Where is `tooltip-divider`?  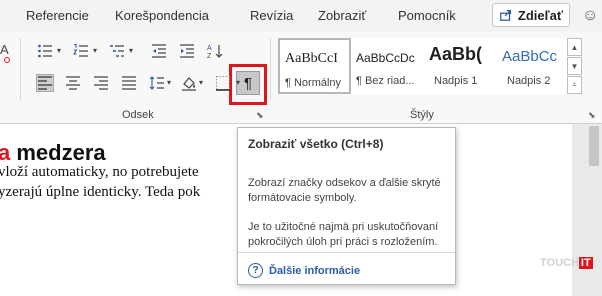
tooltip-divider is located at coordinates (346, 252).